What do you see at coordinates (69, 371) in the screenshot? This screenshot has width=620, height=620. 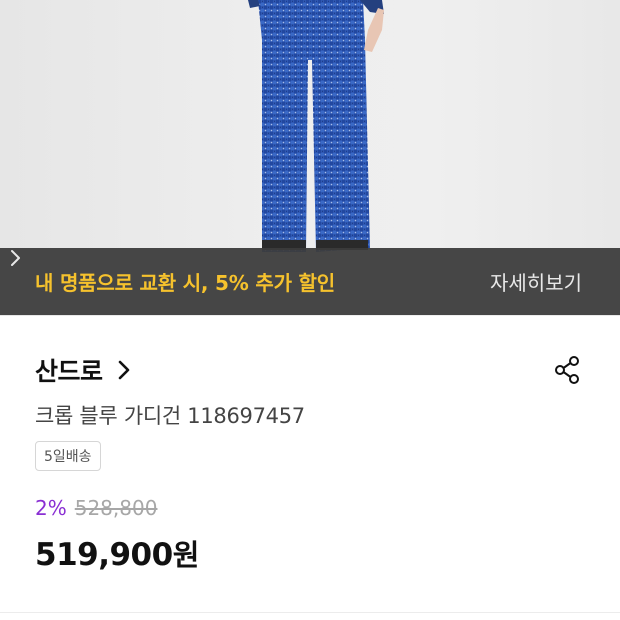 I see `brand-name: 산드로` at bounding box center [69, 371].